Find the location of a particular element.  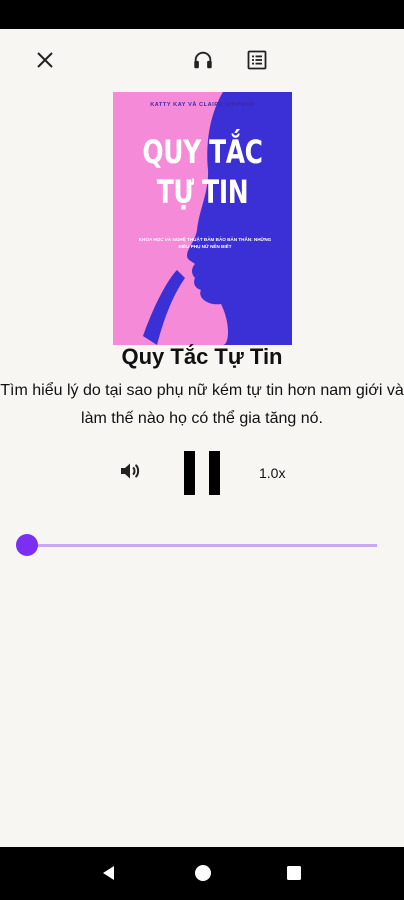

volume-button is located at coordinates (130, 471).